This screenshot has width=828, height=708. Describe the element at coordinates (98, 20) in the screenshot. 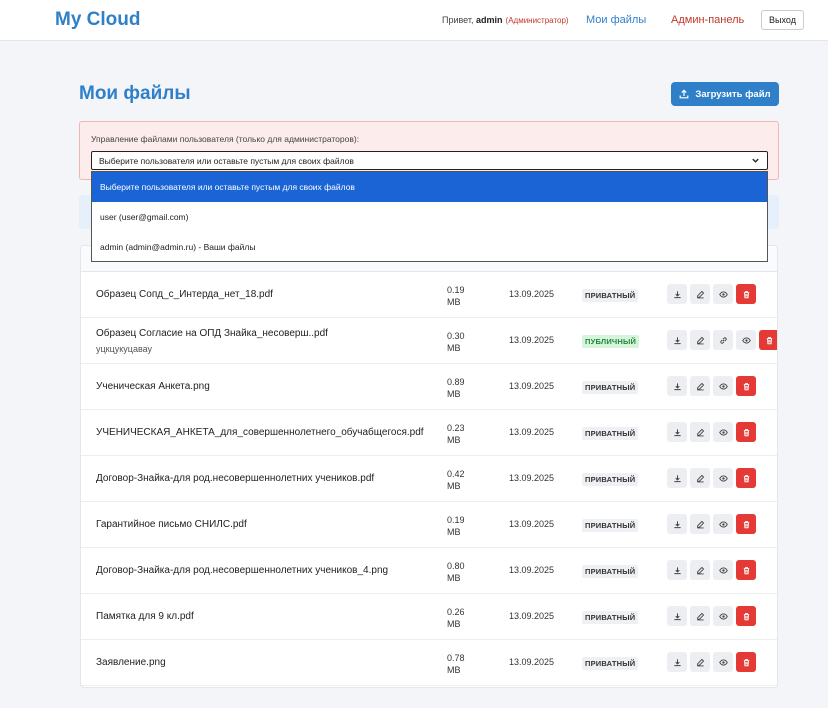

I see `app-logo: My Cloud` at that location.